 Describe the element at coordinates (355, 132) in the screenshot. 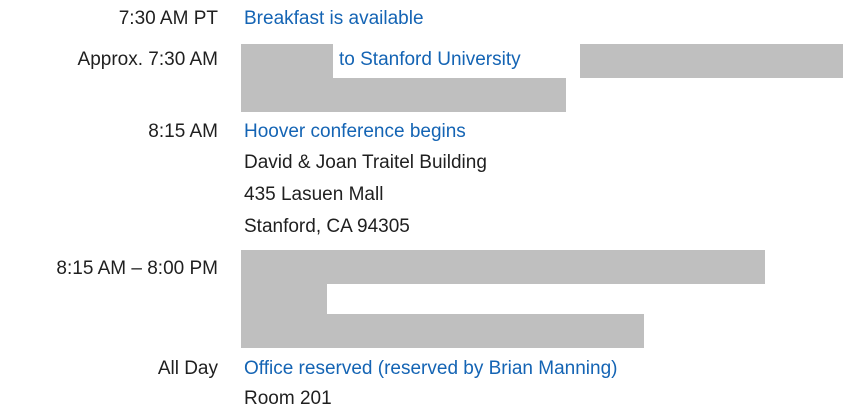

I see `event-link-hoover-conference: Hoover conference begins` at that location.